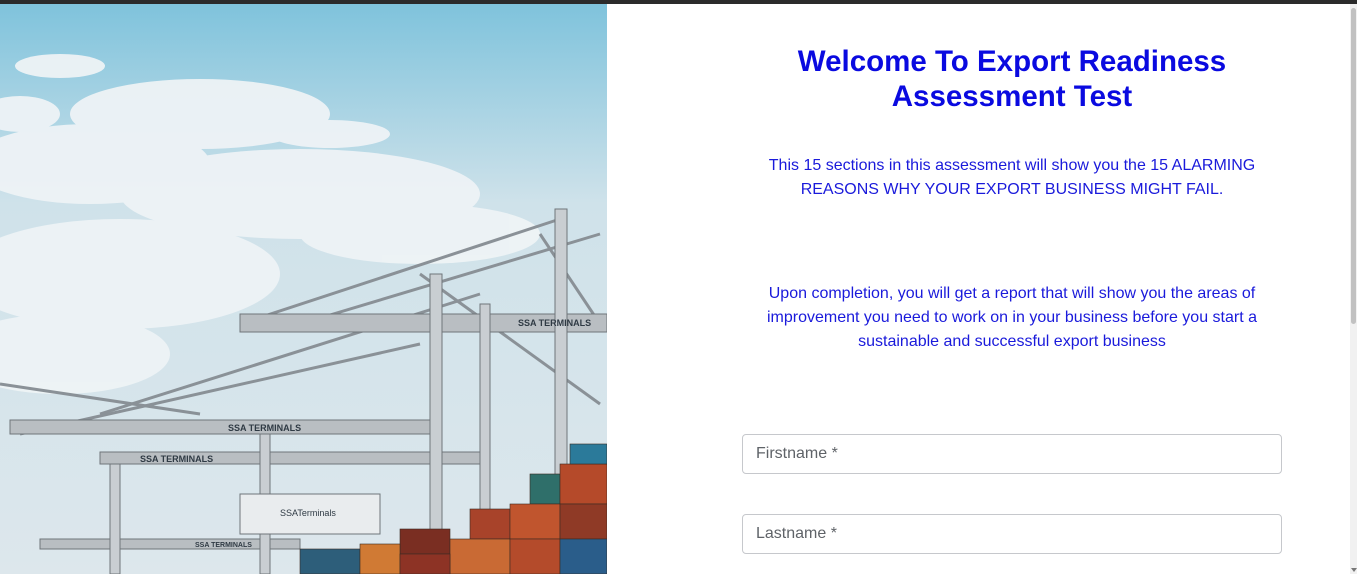 This screenshot has width=1357, height=574. What do you see at coordinates (1012, 534) in the screenshot?
I see `lastname-input` at bounding box center [1012, 534].